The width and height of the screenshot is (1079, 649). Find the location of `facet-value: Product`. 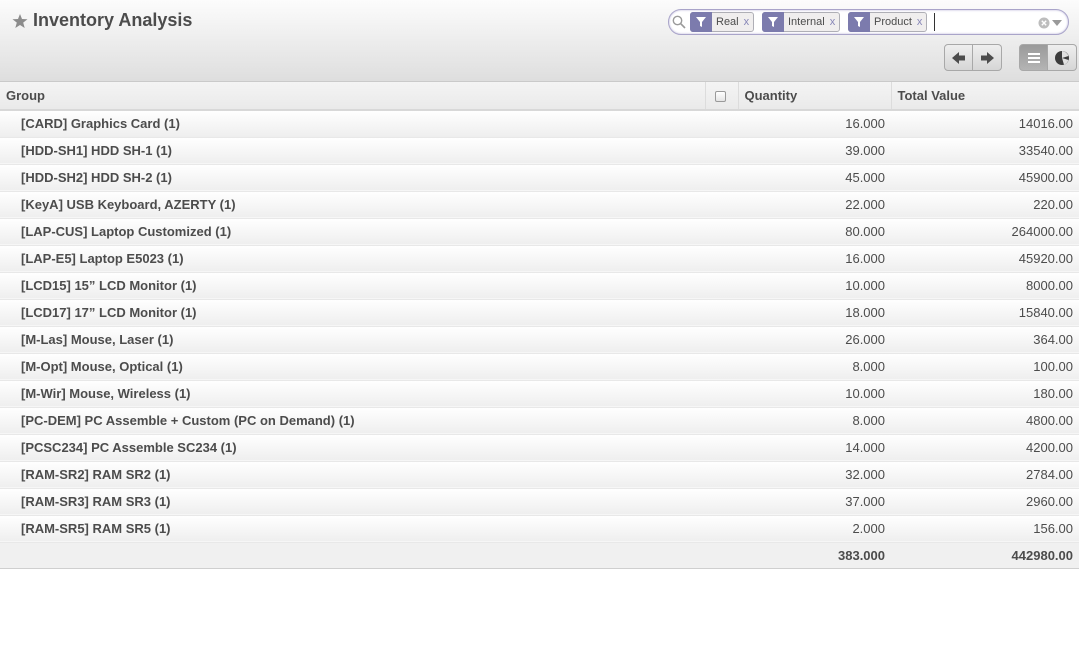

facet-value: Product is located at coordinates (893, 22).